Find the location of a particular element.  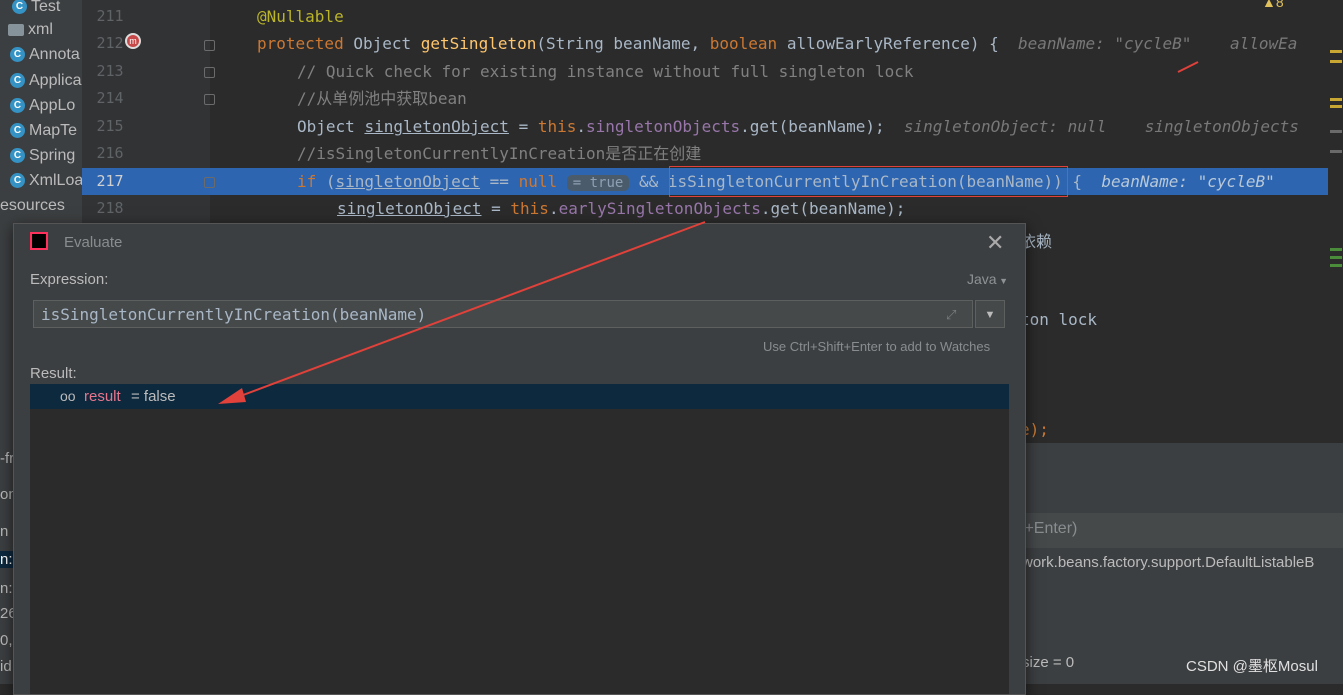

code-line-216: //isSingletonCurrentlyInCreation是否正在创建 is located at coordinates (499, 153).